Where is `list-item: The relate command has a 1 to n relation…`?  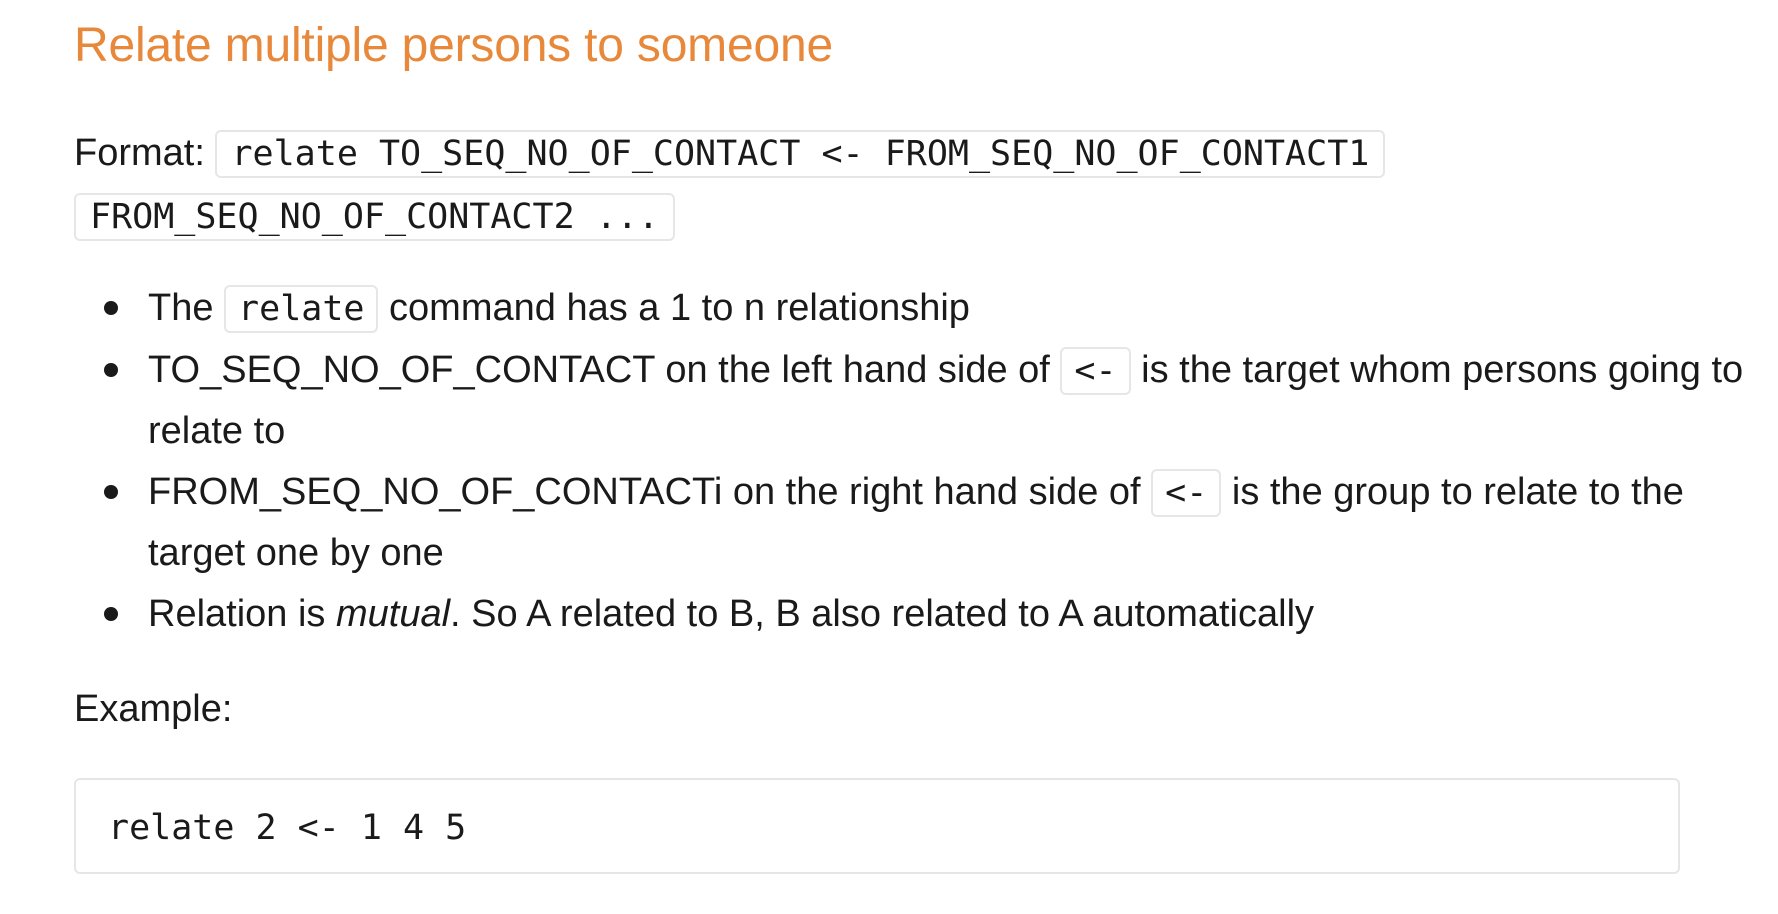
list-item: The relate command has a 1 to n relation… is located at coordinates (941, 309).